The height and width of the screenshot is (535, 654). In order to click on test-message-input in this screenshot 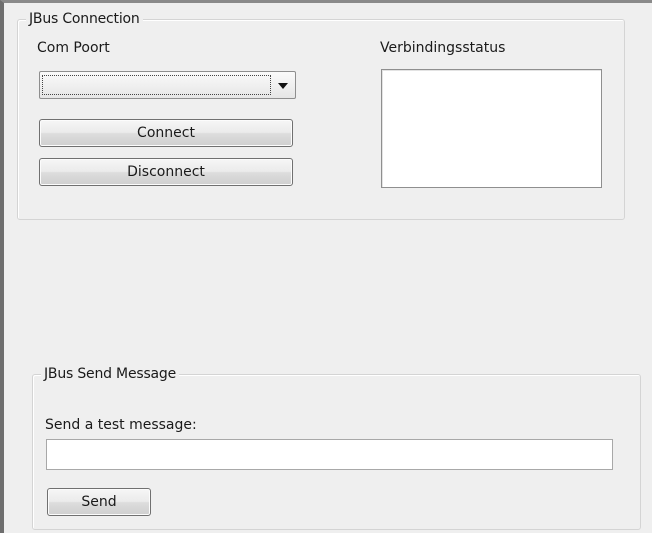, I will do `click(329, 454)`.